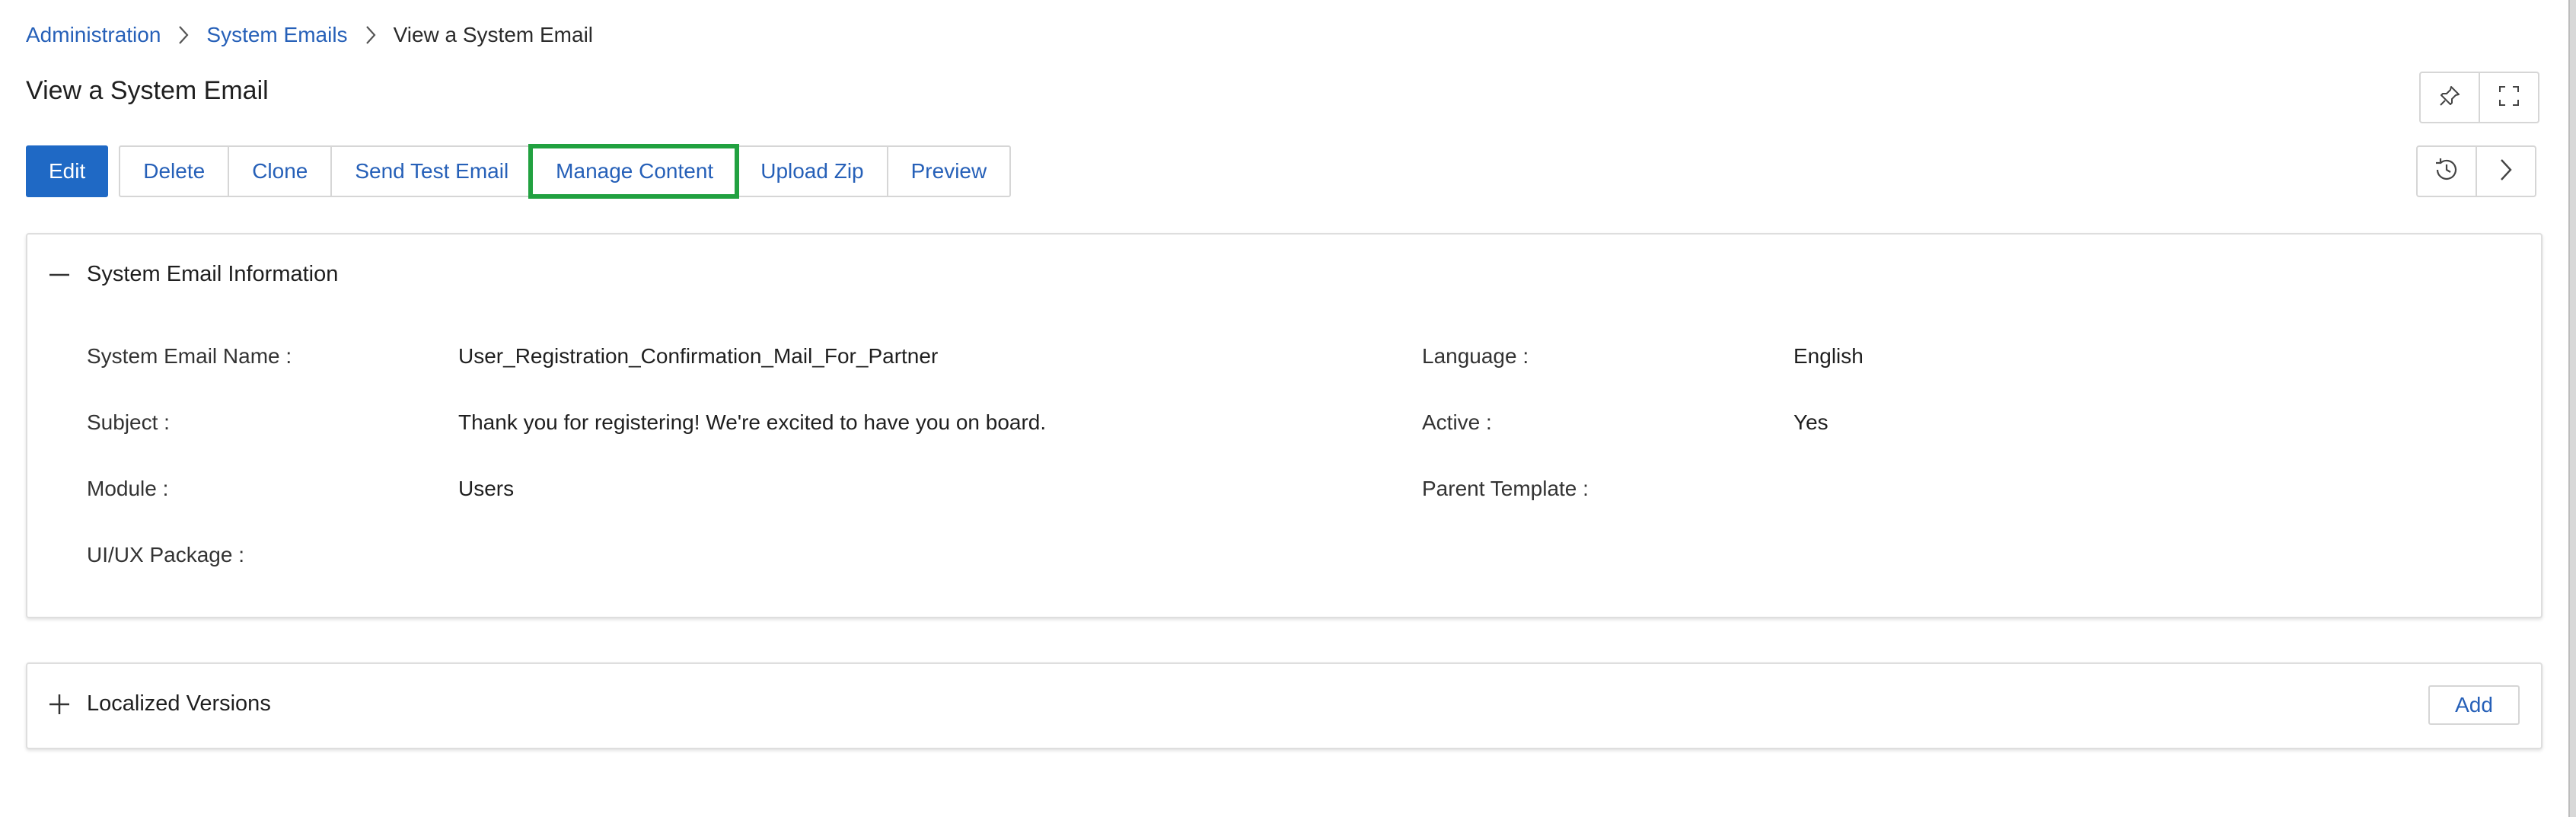  Describe the element at coordinates (2474, 705) in the screenshot. I see `add-localized-version-button: Add` at that location.